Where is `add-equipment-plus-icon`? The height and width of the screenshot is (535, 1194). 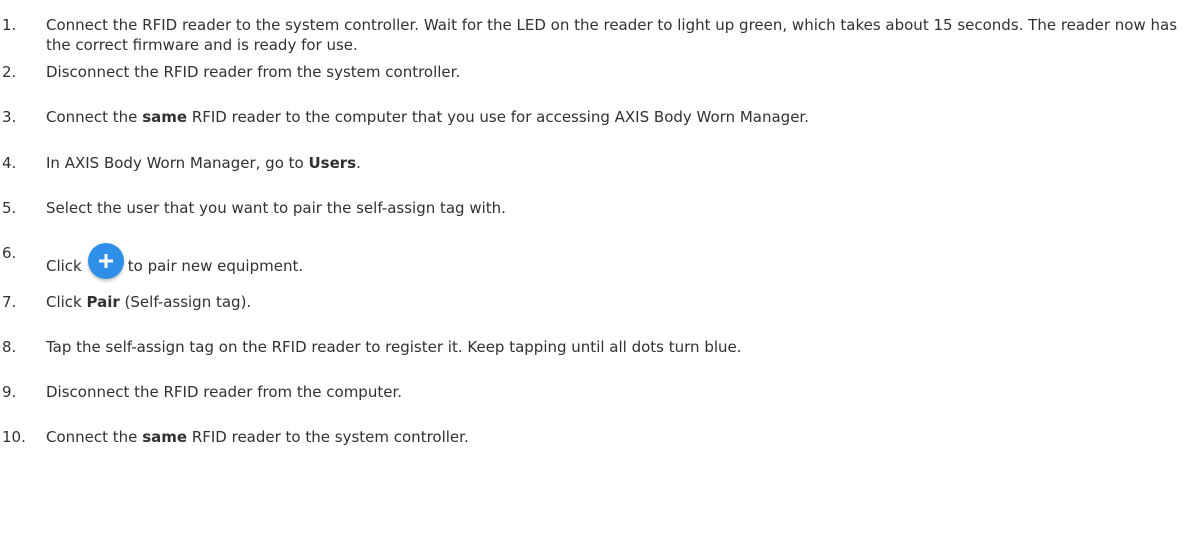
add-equipment-plus-icon is located at coordinates (105, 261).